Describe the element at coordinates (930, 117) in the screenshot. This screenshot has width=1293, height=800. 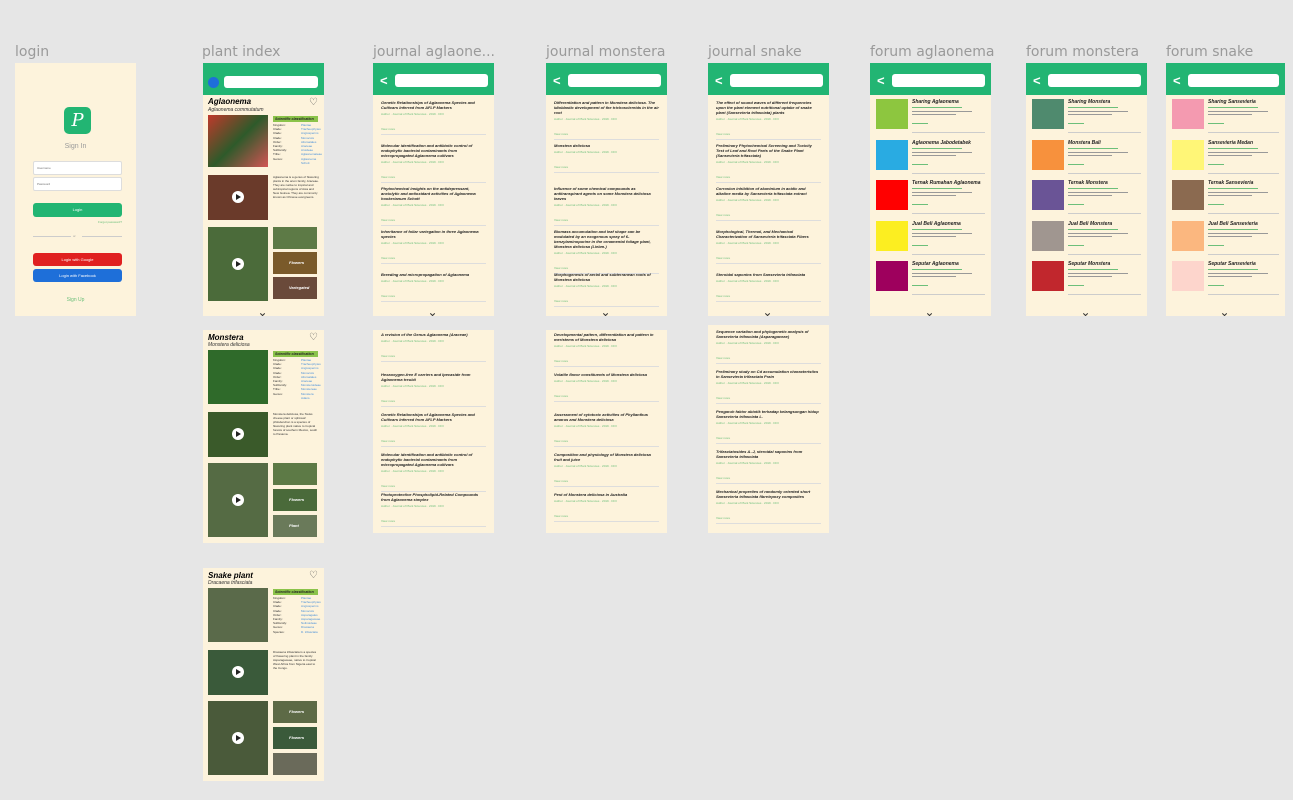
I see `forum-item: Sharing Aglaonema` at that location.